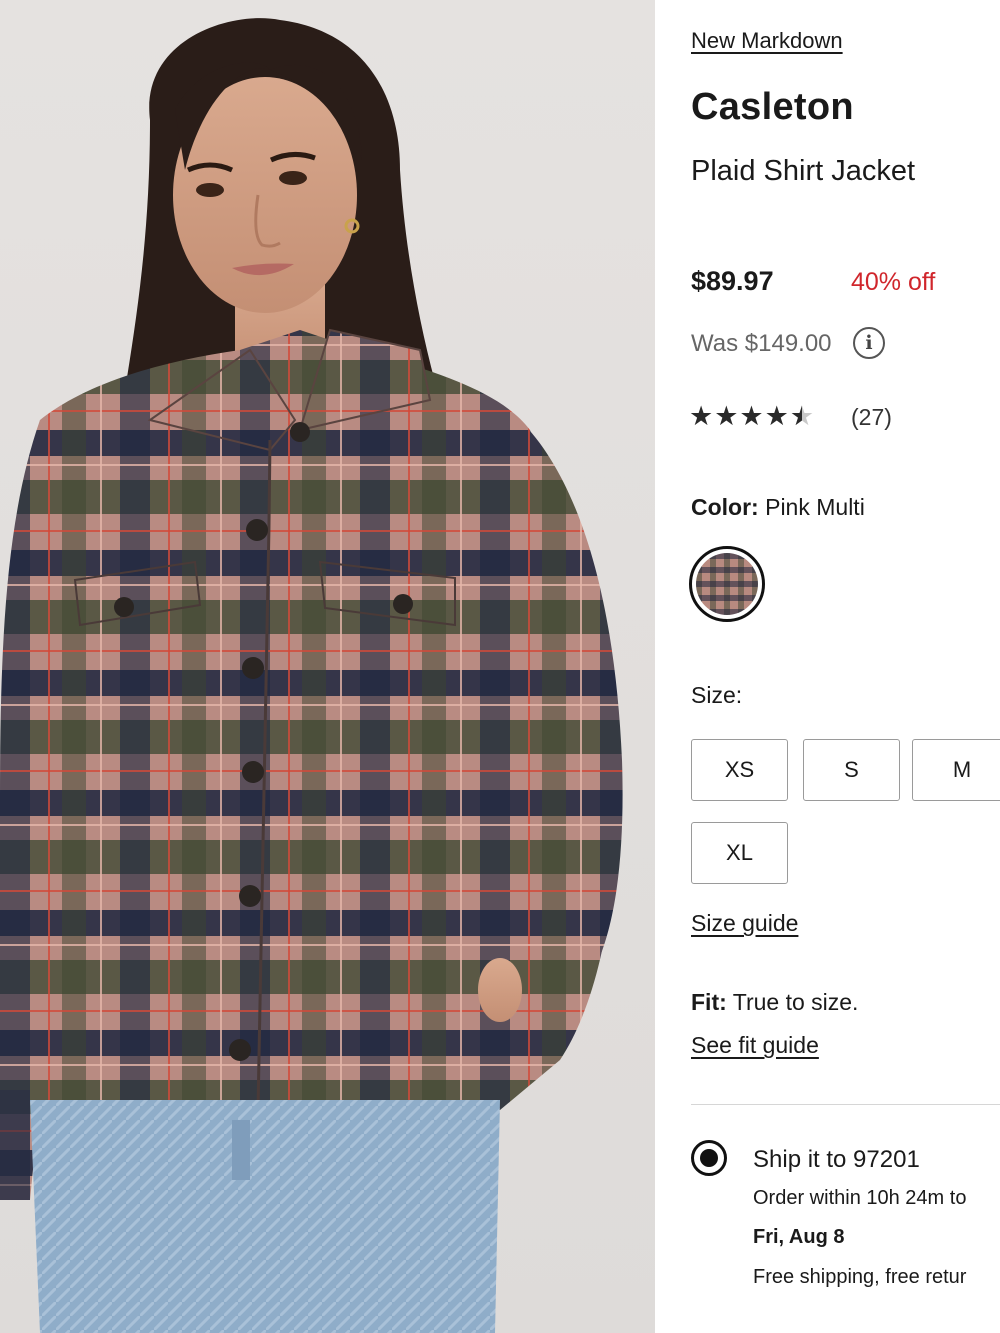 The width and height of the screenshot is (1000, 1333). Describe the element at coordinates (772, 107) in the screenshot. I see `brand-name: Casleton` at that location.